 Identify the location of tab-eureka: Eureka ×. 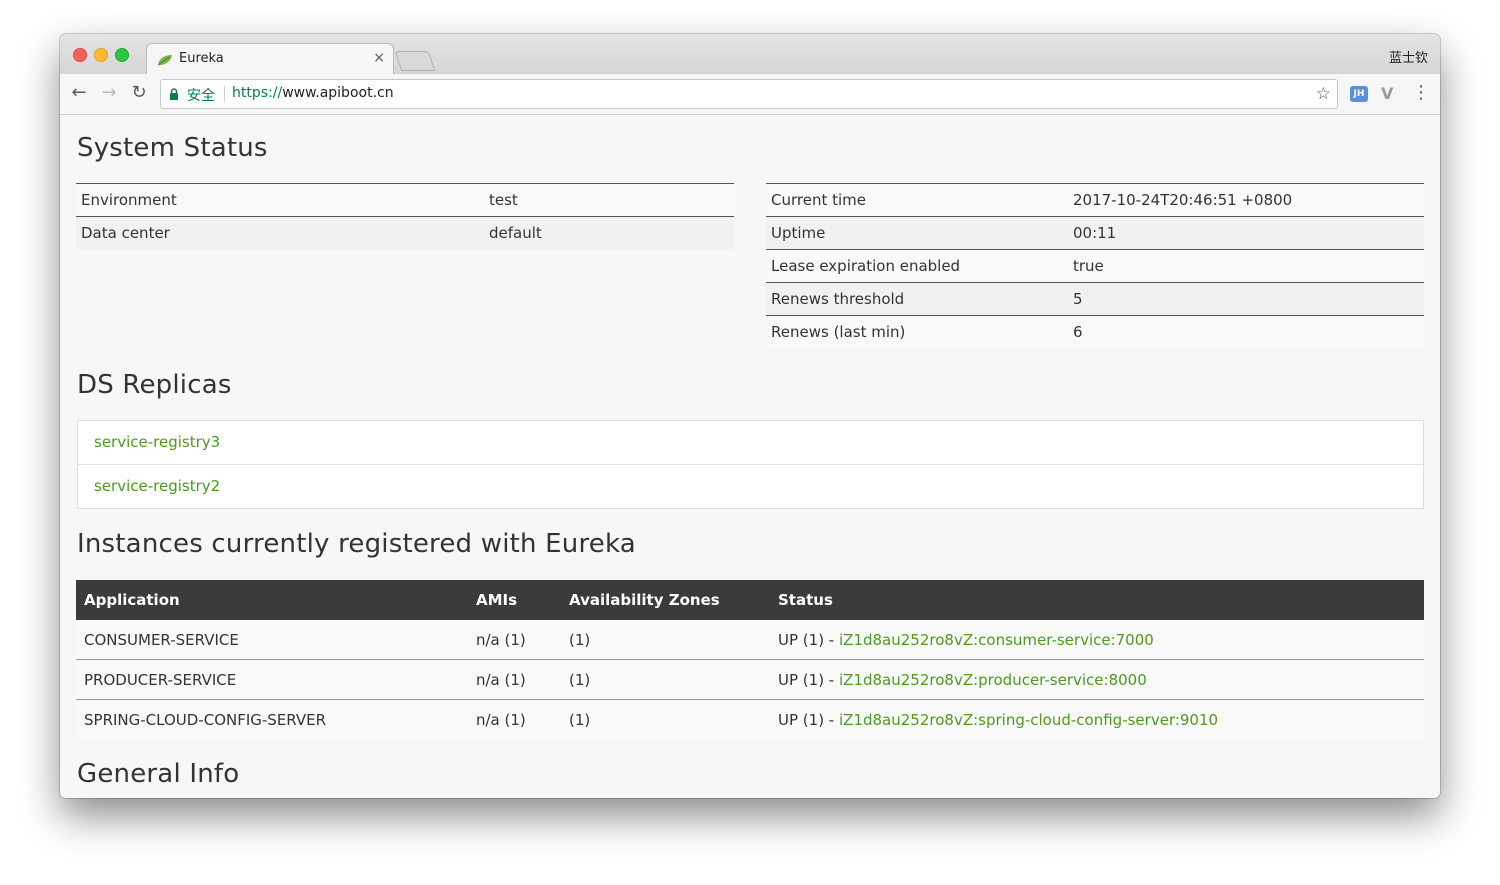
(270, 59).